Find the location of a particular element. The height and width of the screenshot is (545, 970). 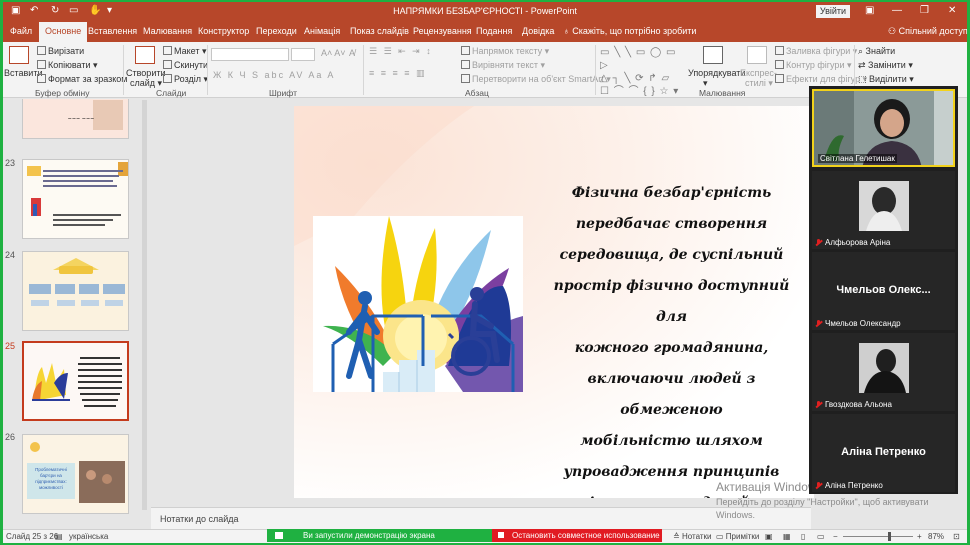

participant-tile: Аліна Петренко Аліна Петренко is located at coordinates (883, 453).